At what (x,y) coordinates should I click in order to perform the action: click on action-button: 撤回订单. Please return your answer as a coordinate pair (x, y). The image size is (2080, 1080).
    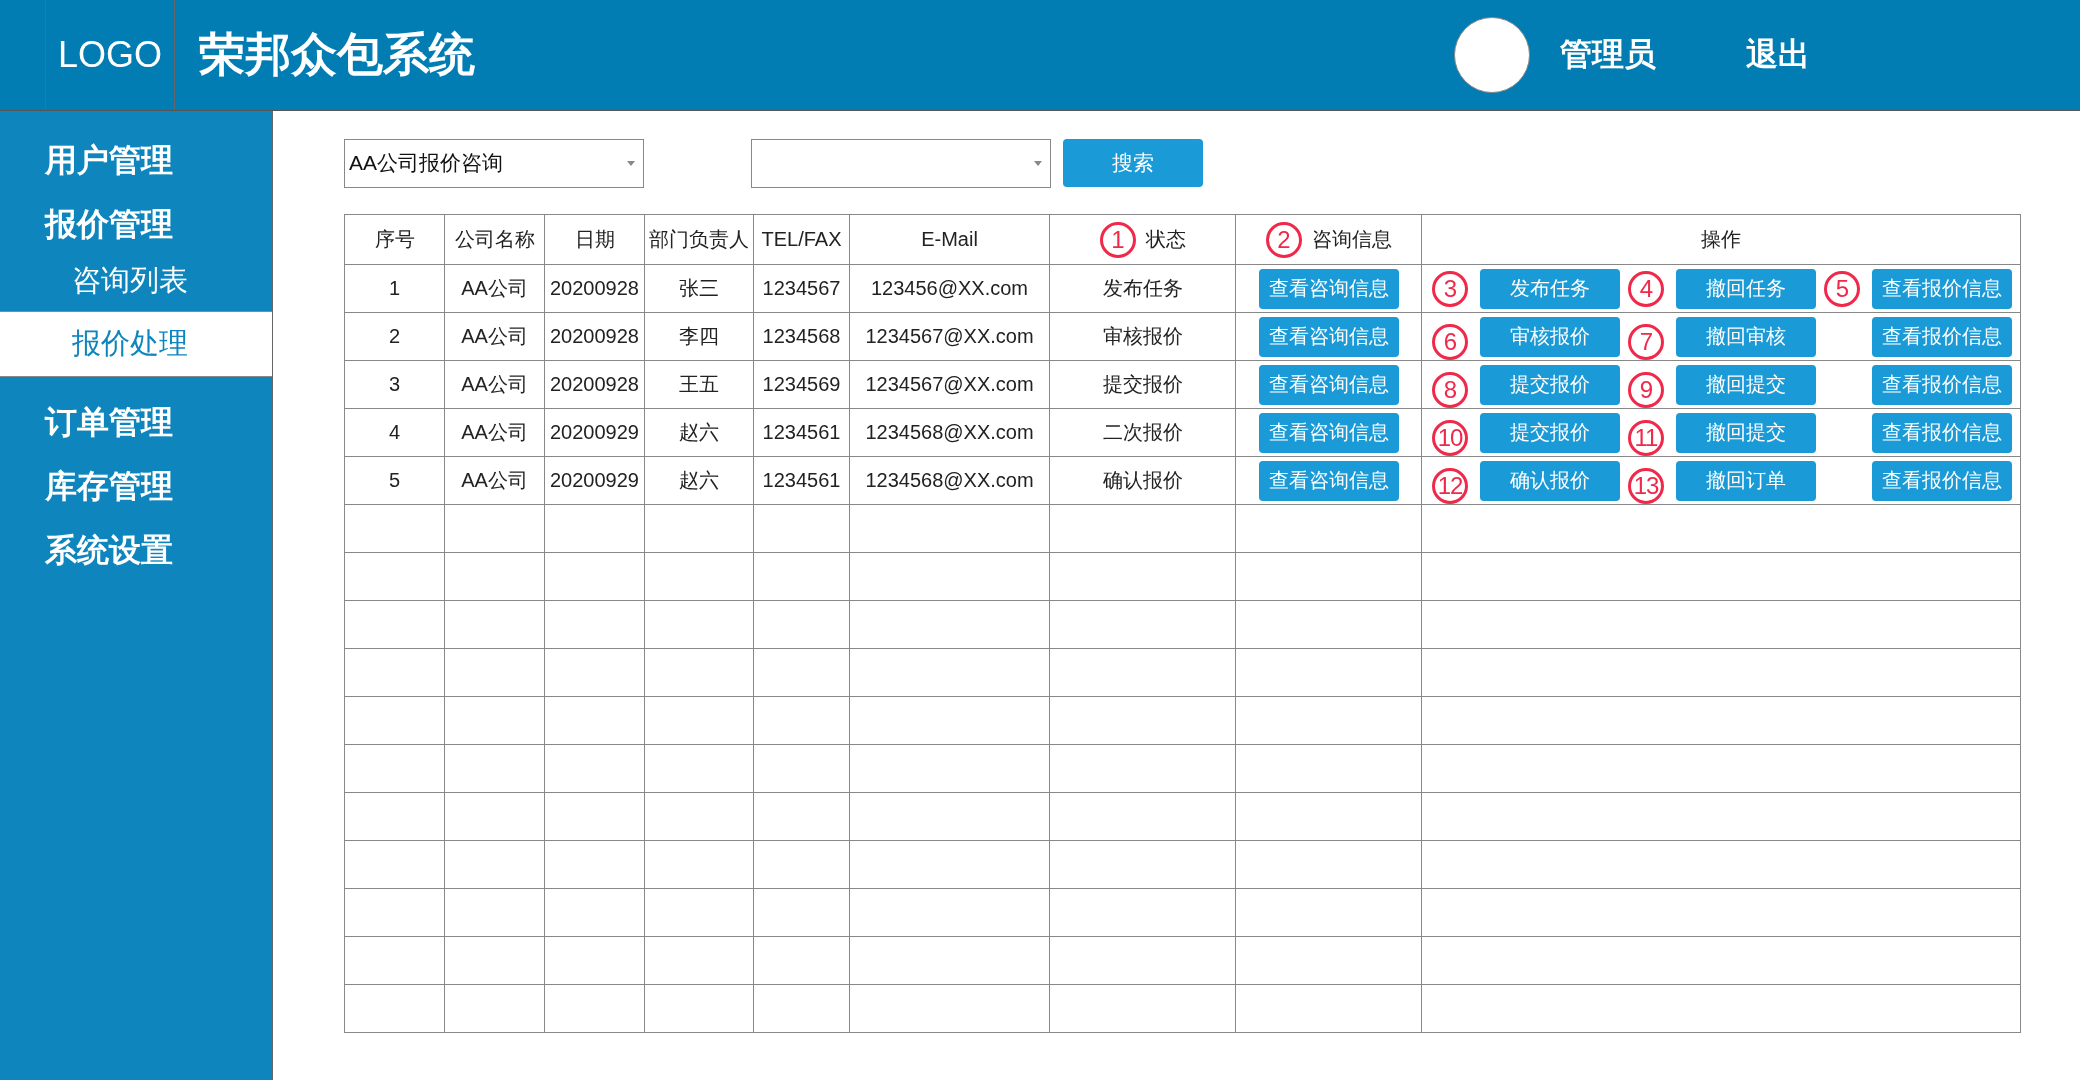
    Looking at the image, I should click on (1746, 480).